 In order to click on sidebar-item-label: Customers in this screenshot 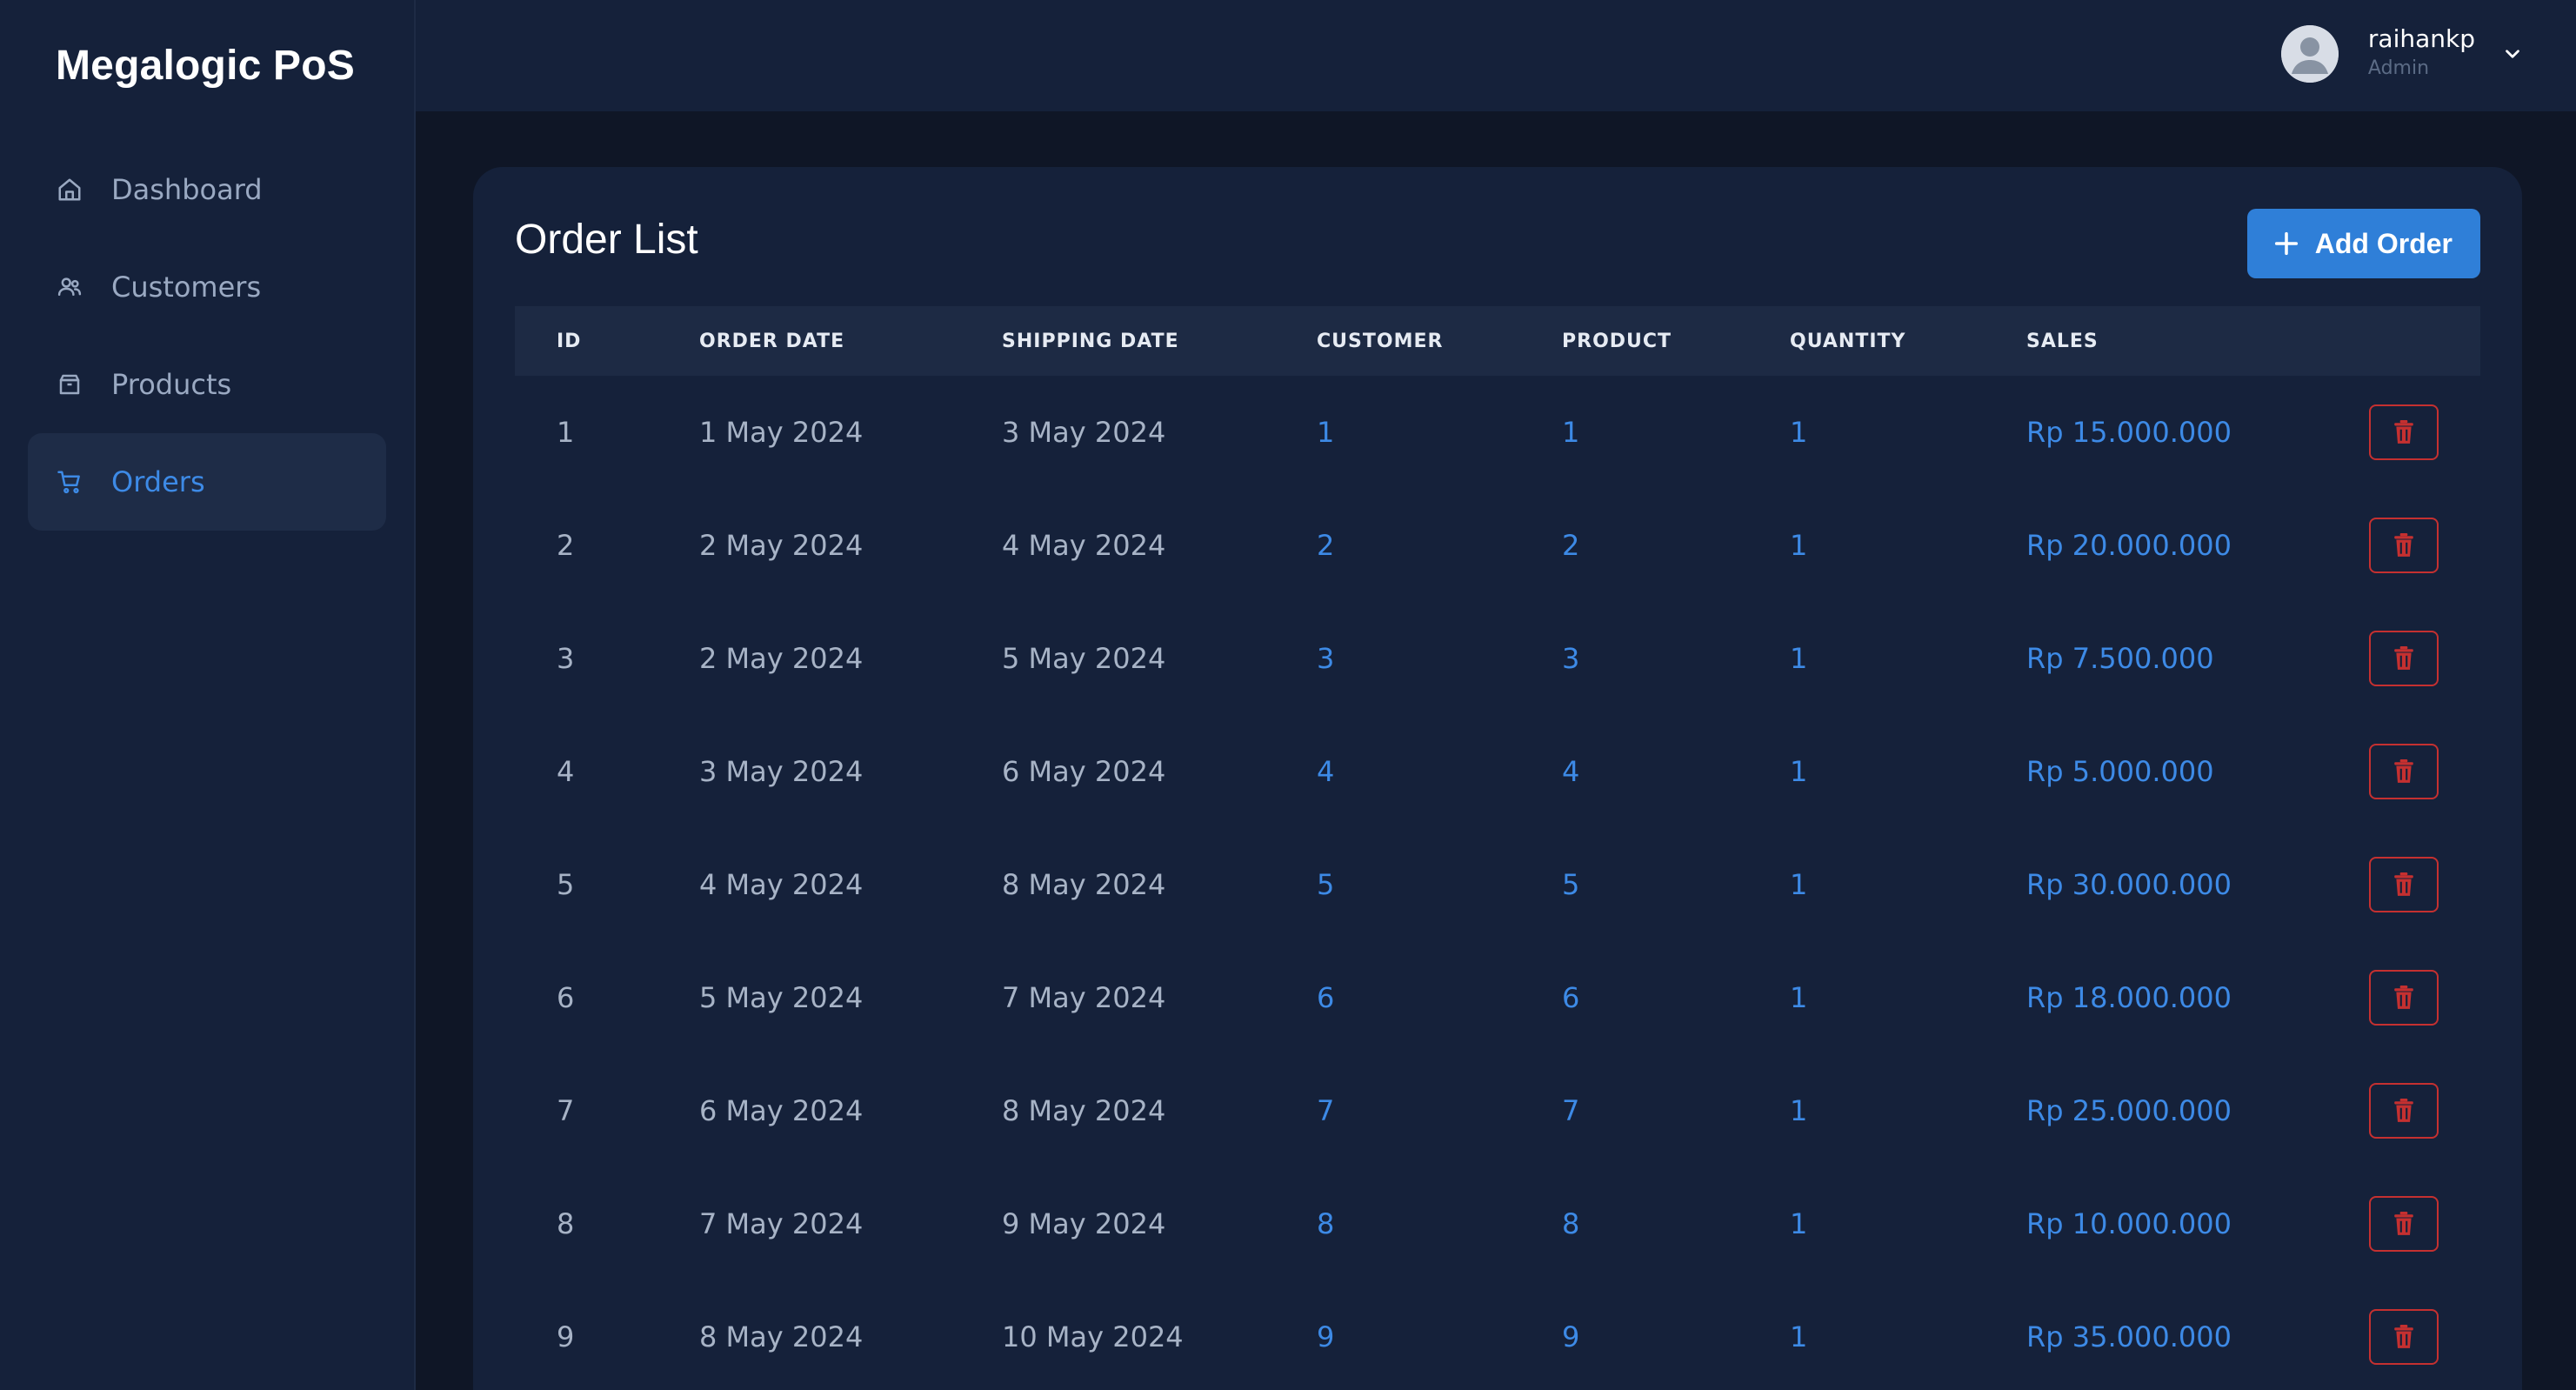, I will do `click(186, 288)`.